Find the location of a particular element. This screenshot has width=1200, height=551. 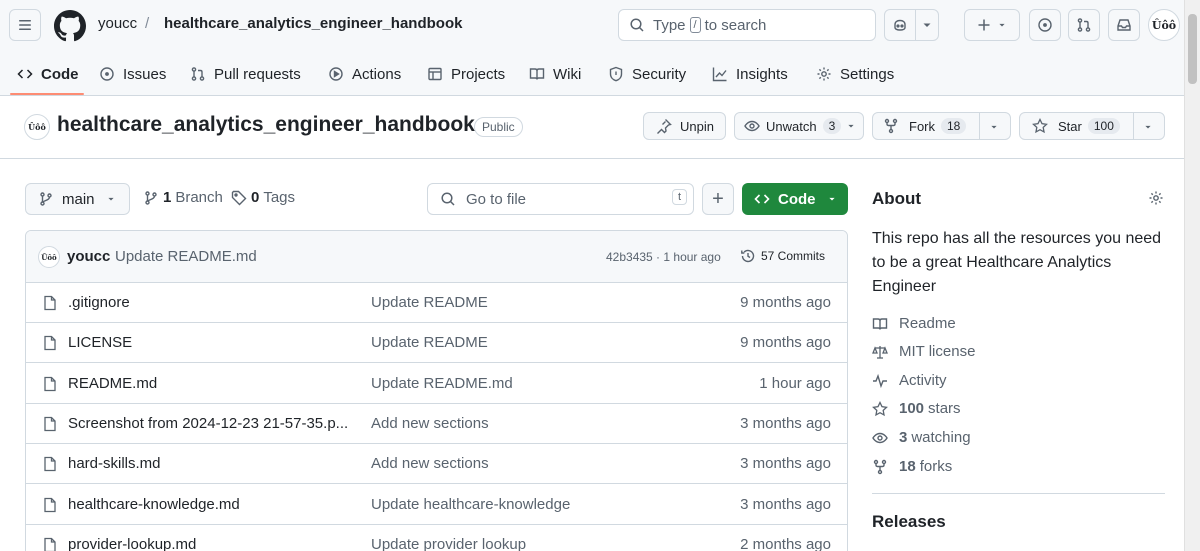

tab-issues: Issues is located at coordinates (132, 74).